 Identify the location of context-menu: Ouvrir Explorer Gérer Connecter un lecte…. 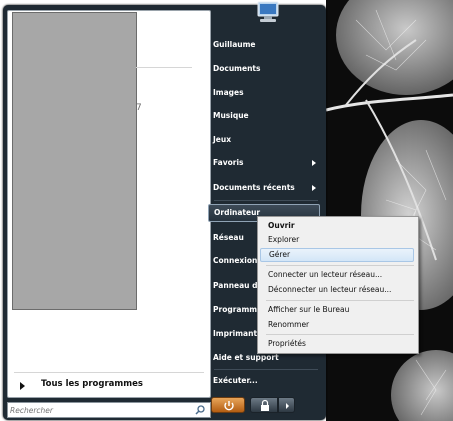
(338, 285).